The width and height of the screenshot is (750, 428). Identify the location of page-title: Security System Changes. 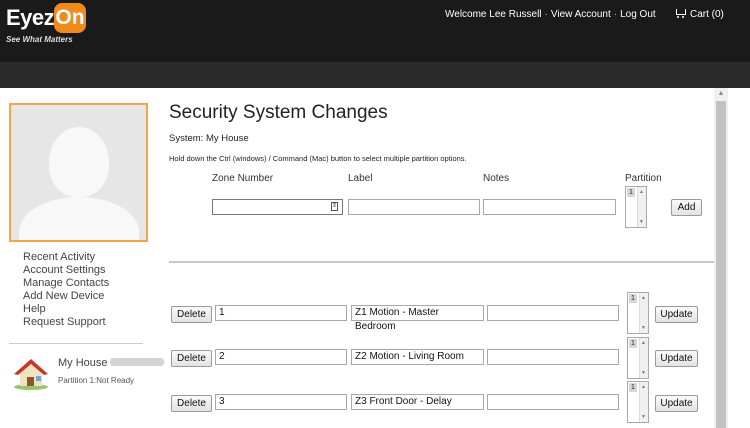
(278, 112).